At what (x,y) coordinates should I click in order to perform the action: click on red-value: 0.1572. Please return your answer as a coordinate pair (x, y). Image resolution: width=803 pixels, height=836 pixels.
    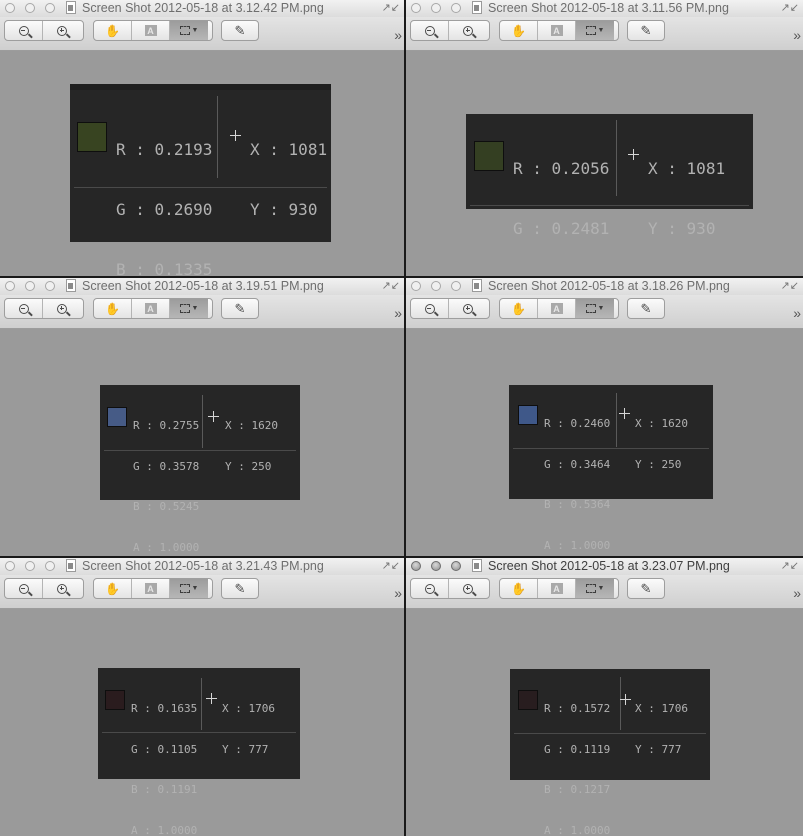
    Looking at the image, I should click on (590, 708).